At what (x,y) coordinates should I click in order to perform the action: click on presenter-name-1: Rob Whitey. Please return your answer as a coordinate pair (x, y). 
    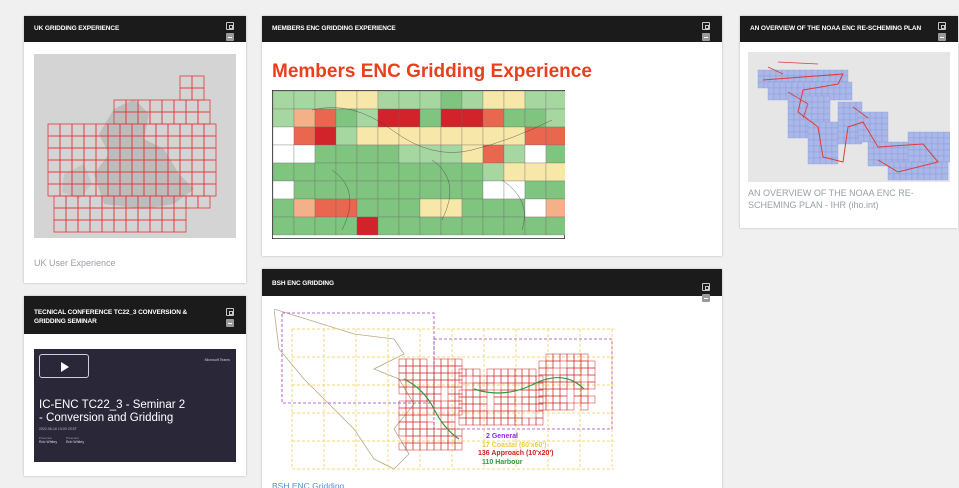
    Looking at the image, I should click on (48, 442).